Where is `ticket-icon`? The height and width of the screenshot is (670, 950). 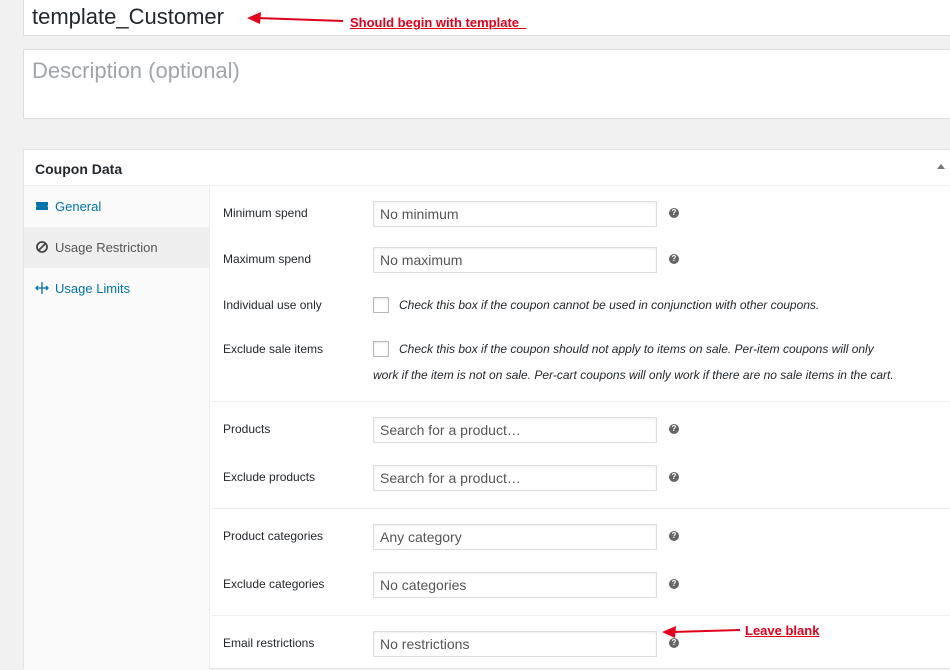 ticket-icon is located at coordinates (42, 206).